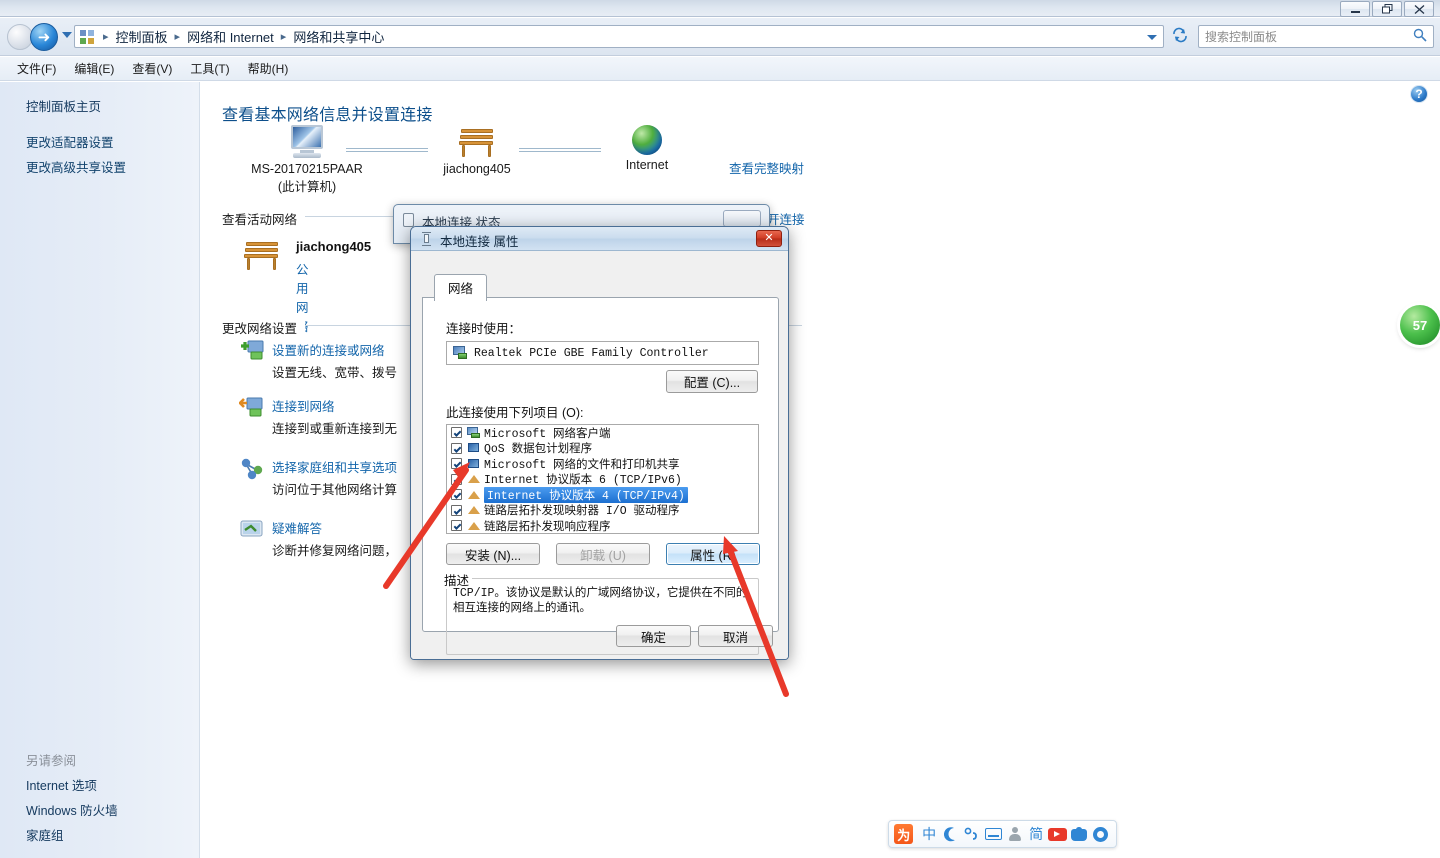 The image size is (1440, 858). Describe the element at coordinates (928, 834) in the screenshot. I see `ime-mode-chinese: 中` at that location.